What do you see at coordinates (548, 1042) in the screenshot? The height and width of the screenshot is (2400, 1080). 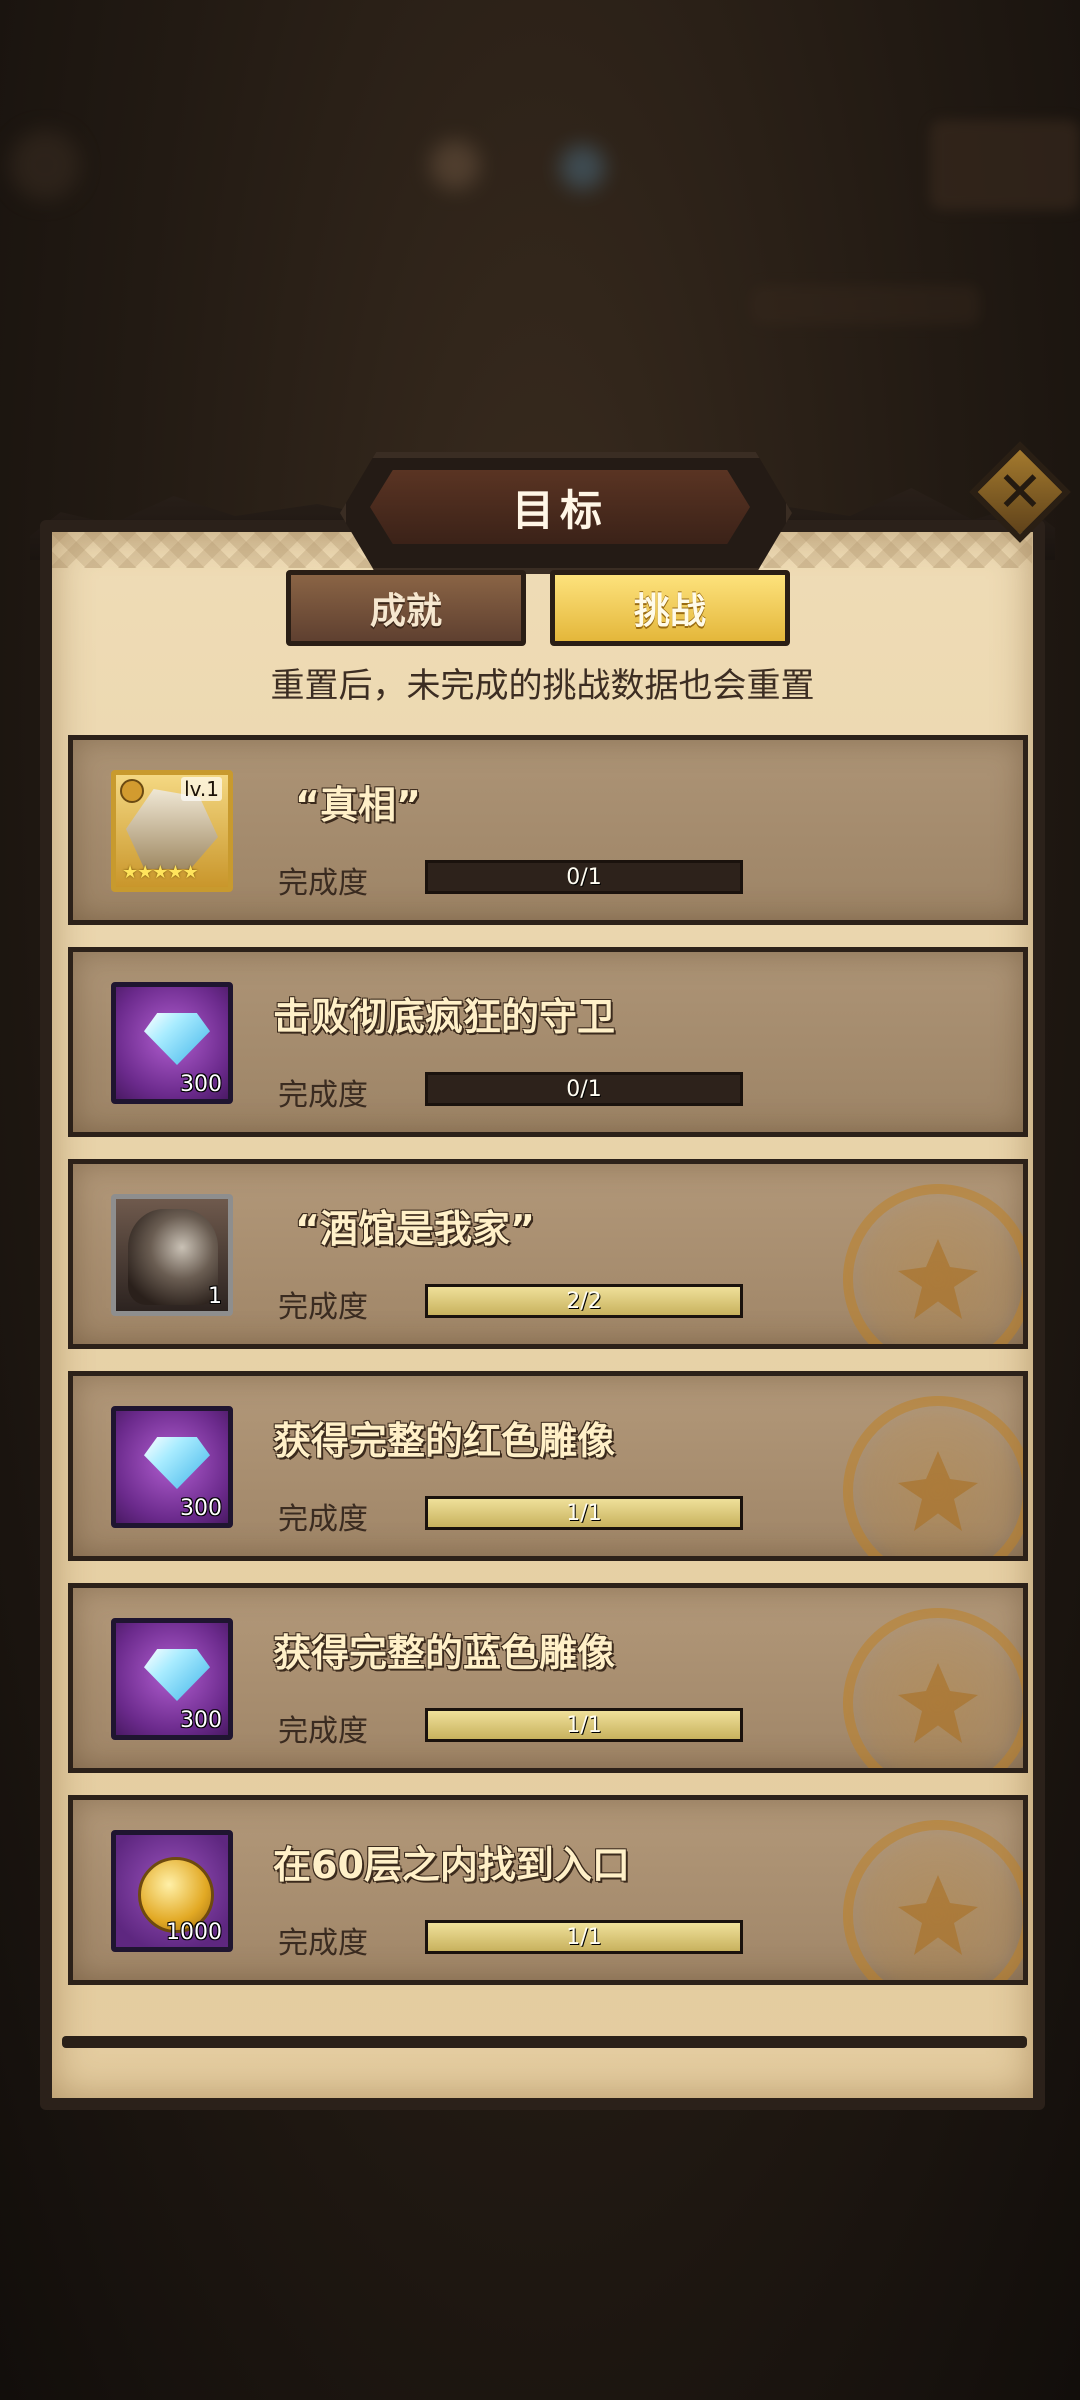 I see `challenge-row: 300 击败彻底疯狂的守卫 完成度 0/1` at bounding box center [548, 1042].